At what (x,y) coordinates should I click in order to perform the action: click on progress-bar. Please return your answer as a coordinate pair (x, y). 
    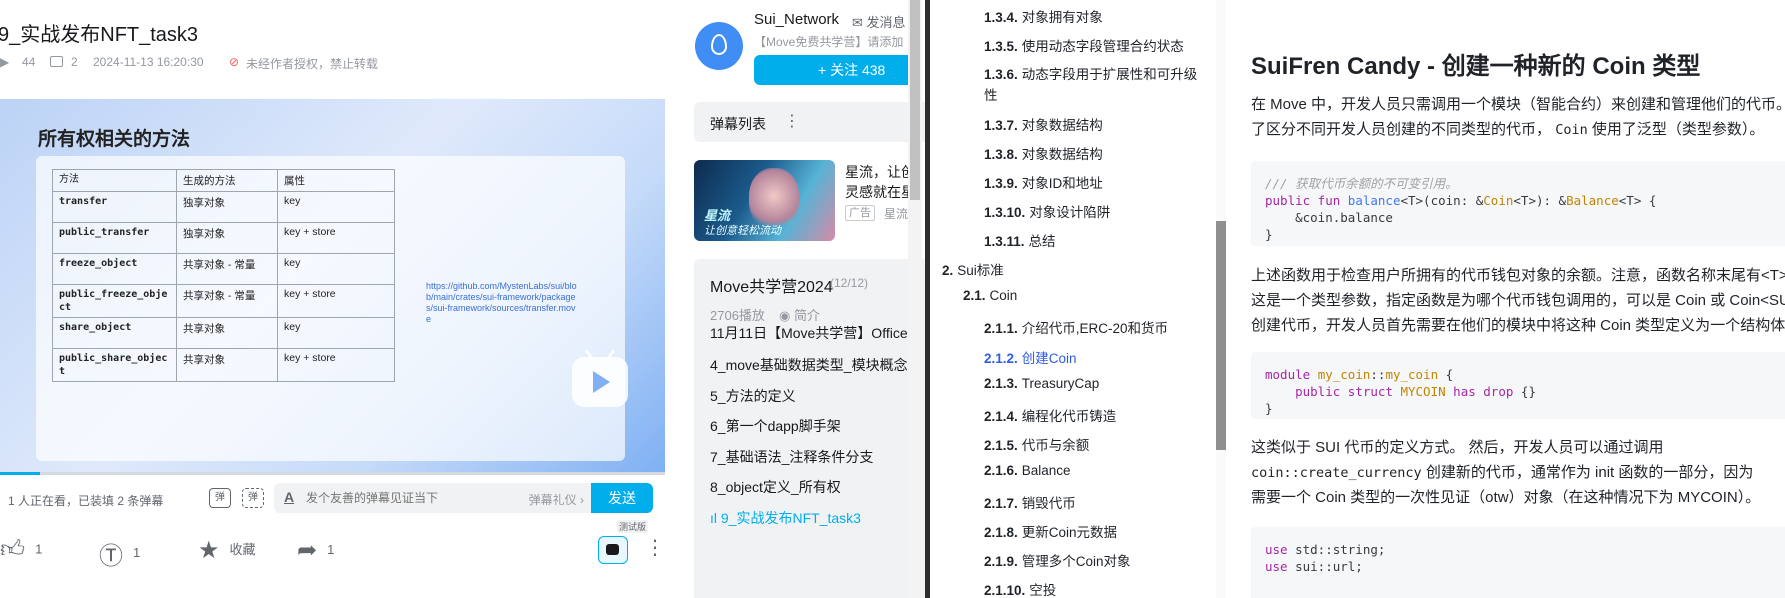
    Looking at the image, I should click on (332, 473).